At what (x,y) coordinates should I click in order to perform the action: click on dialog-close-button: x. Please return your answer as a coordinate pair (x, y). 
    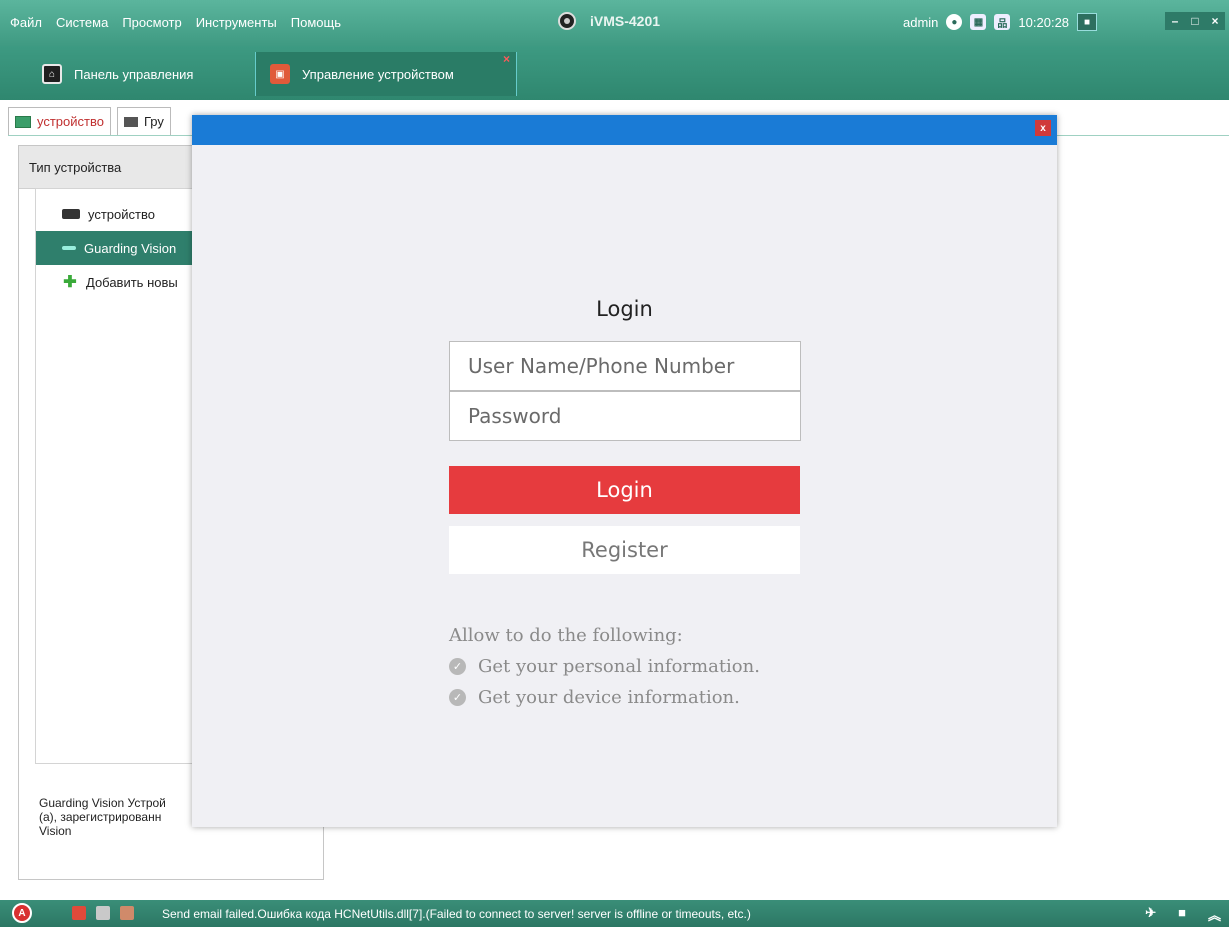
    Looking at the image, I should click on (1043, 128).